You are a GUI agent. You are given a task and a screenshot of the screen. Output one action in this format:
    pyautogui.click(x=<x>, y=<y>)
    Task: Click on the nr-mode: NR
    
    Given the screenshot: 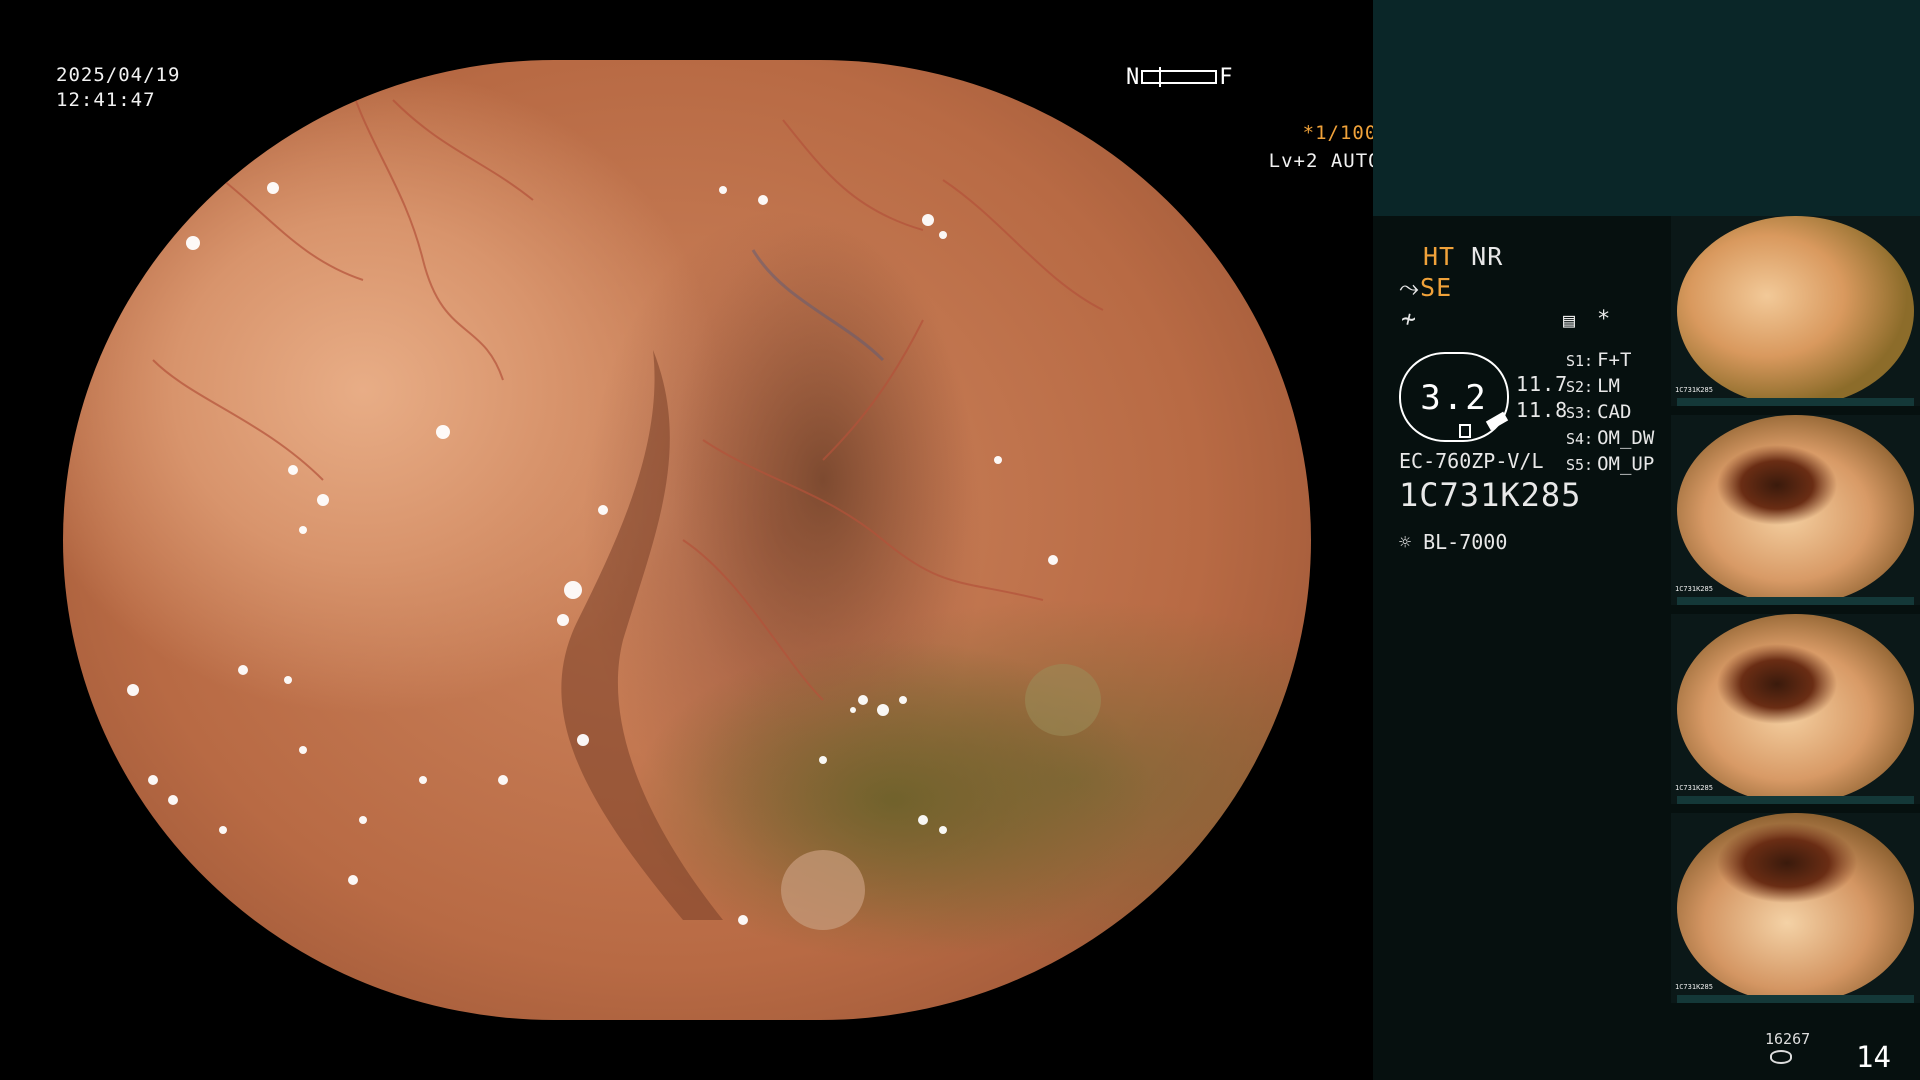 What is the action you would take?
    pyautogui.click(x=1487, y=256)
    